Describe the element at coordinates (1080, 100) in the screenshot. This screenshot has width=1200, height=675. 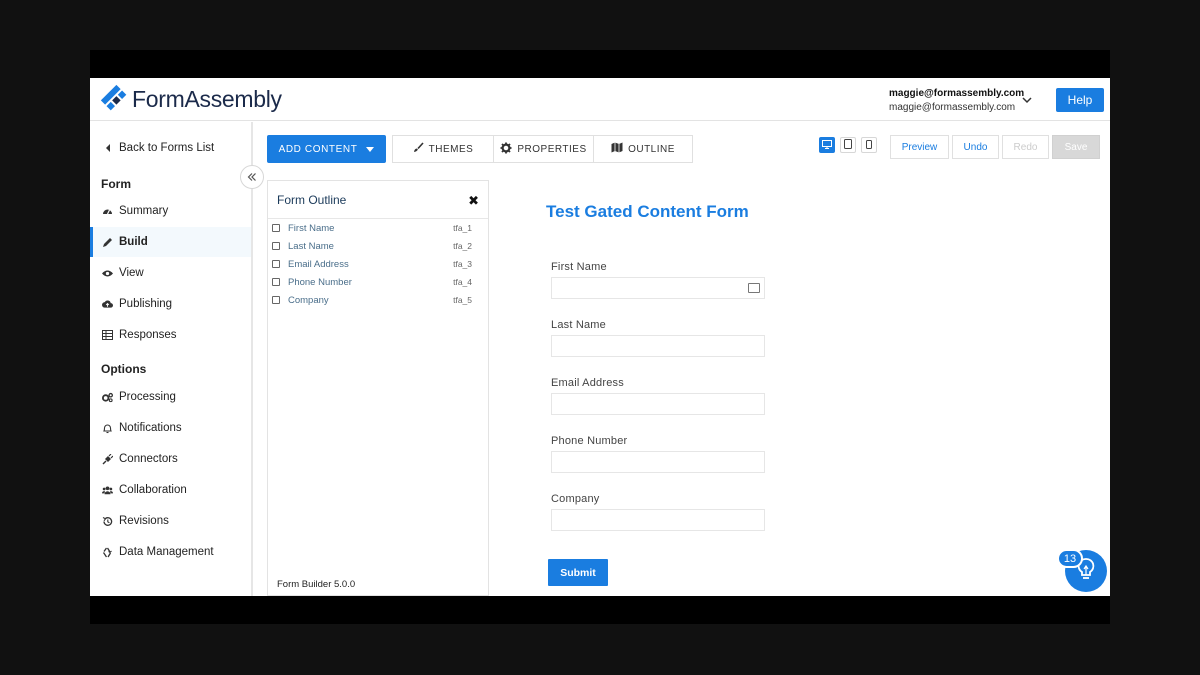
I see `help-button: Help` at that location.